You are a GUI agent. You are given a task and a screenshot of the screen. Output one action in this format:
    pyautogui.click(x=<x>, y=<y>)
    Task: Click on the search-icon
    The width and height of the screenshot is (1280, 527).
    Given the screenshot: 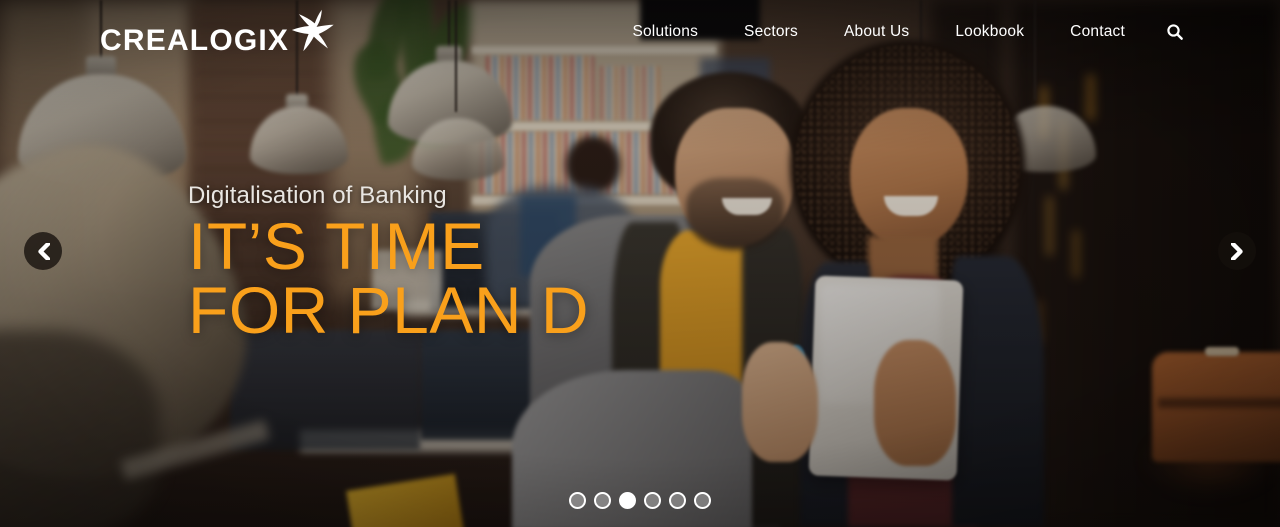 What is the action you would take?
    pyautogui.click(x=1175, y=32)
    